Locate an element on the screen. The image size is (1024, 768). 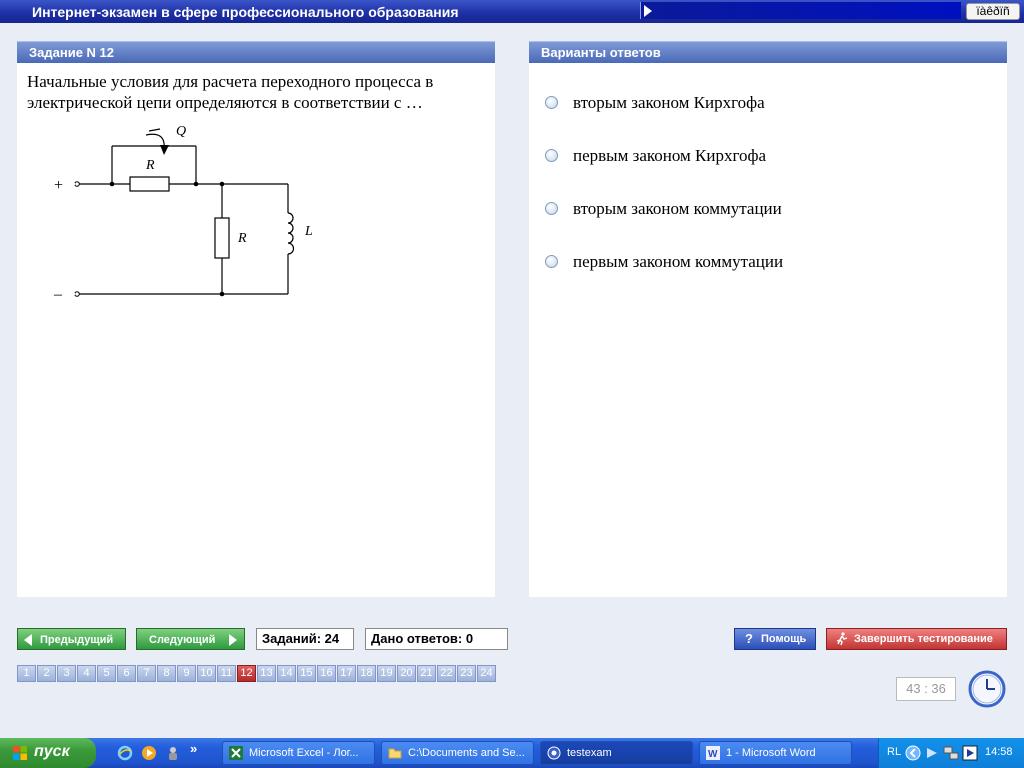
inductor-label: L is located at coordinates (308, 231).